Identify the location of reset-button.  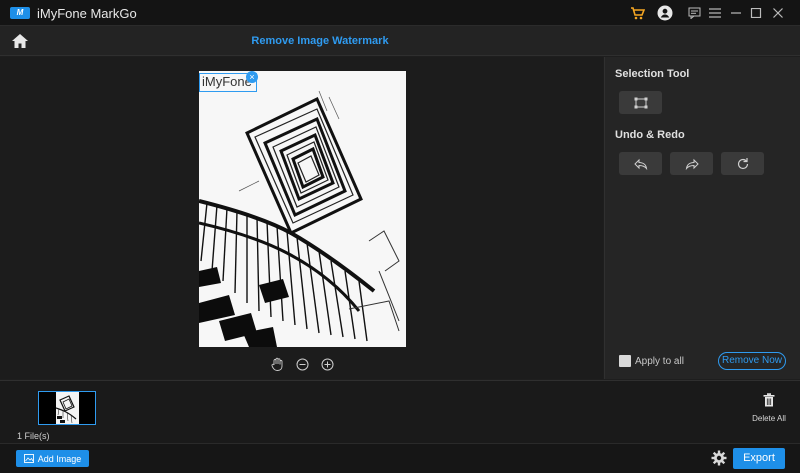
(742, 163).